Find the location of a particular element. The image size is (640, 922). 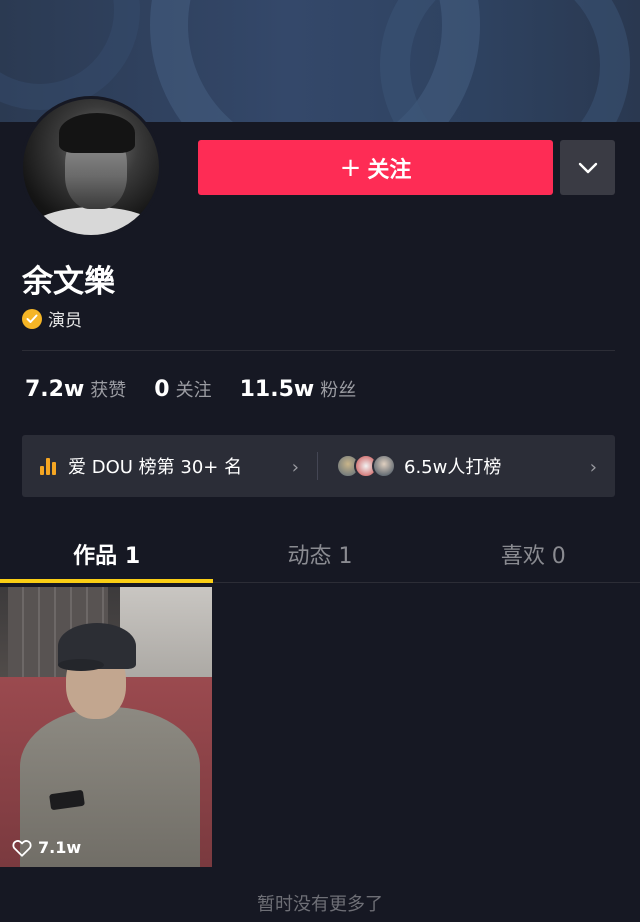

rank-bar: 爱 DOU 榜第 30+ 名 › 6.5w人打榜 › is located at coordinates (318, 466).